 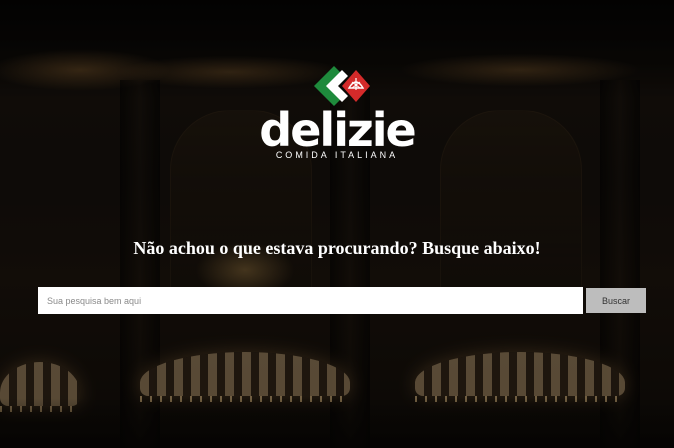 What do you see at coordinates (342, 86) in the screenshot?
I see `italian-flag-logo-icon` at bounding box center [342, 86].